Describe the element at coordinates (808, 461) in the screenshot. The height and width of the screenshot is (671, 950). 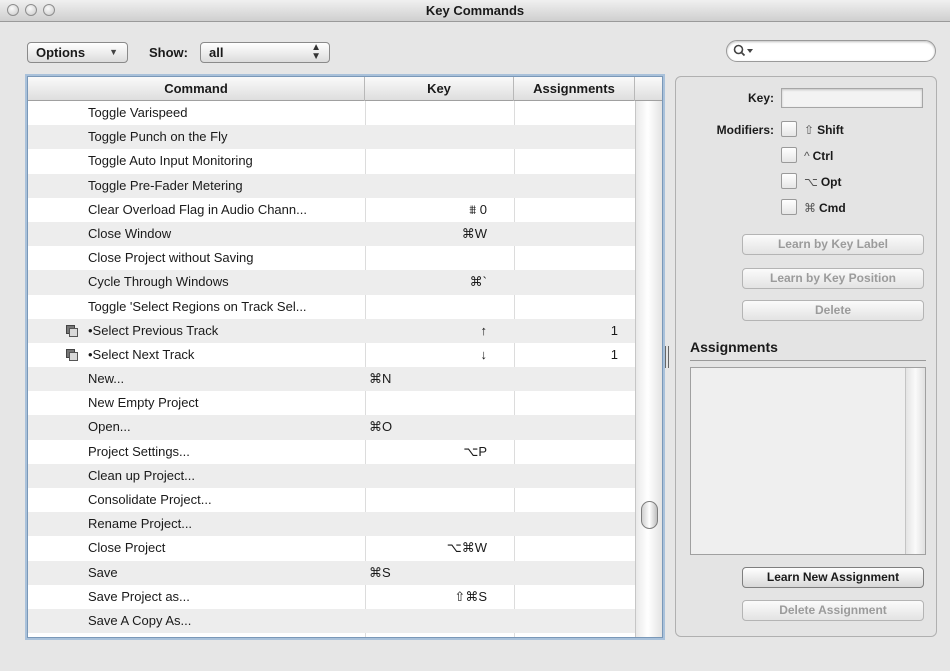
I see `assignments-list` at that location.